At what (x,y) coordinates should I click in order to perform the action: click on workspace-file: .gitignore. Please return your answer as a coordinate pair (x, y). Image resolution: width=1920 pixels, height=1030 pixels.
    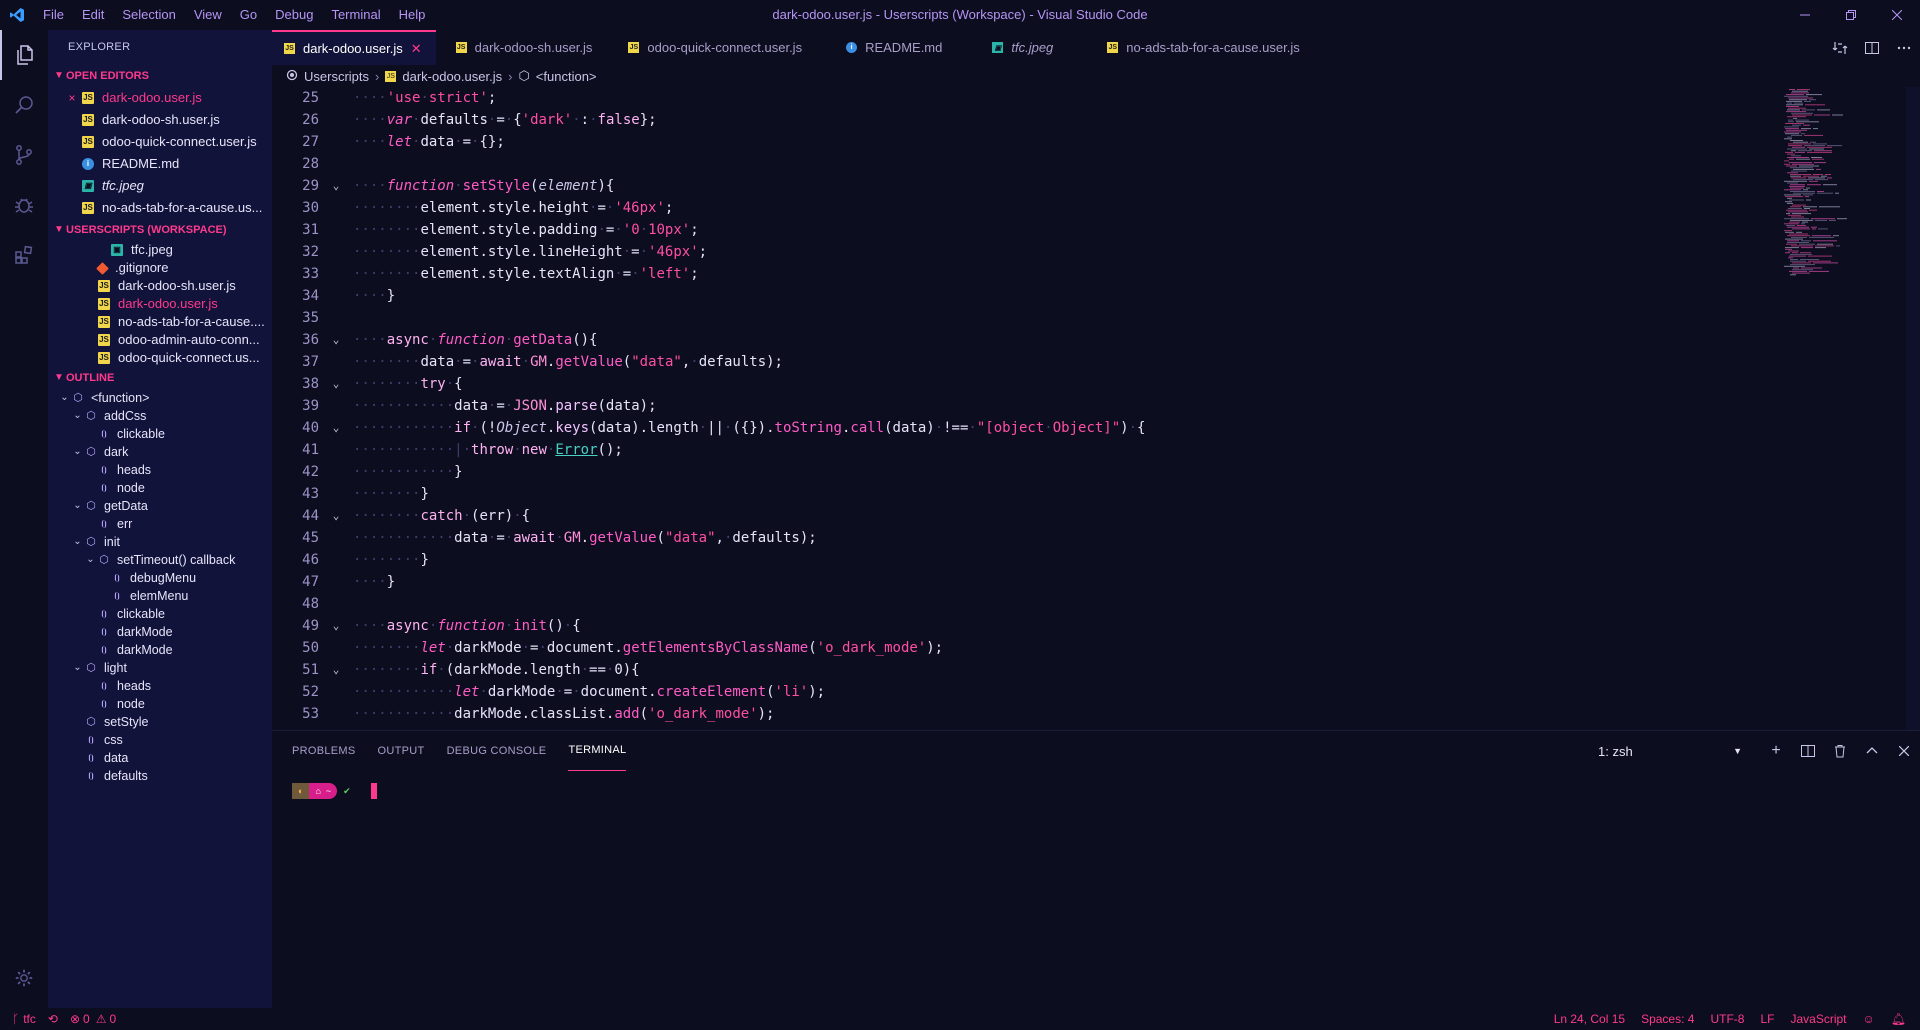
    Looking at the image, I should click on (160, 268).